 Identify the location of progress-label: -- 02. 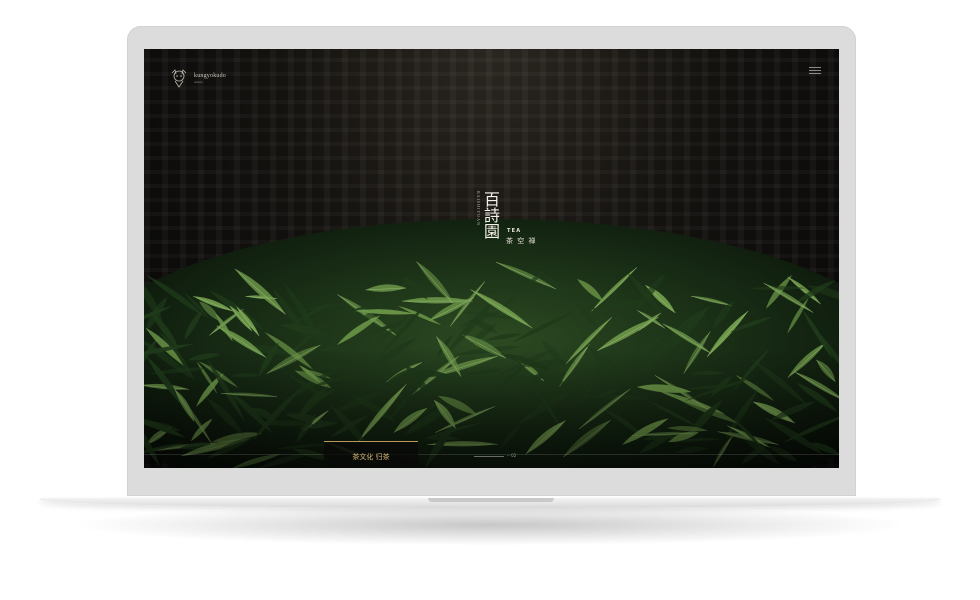
(512, 455).